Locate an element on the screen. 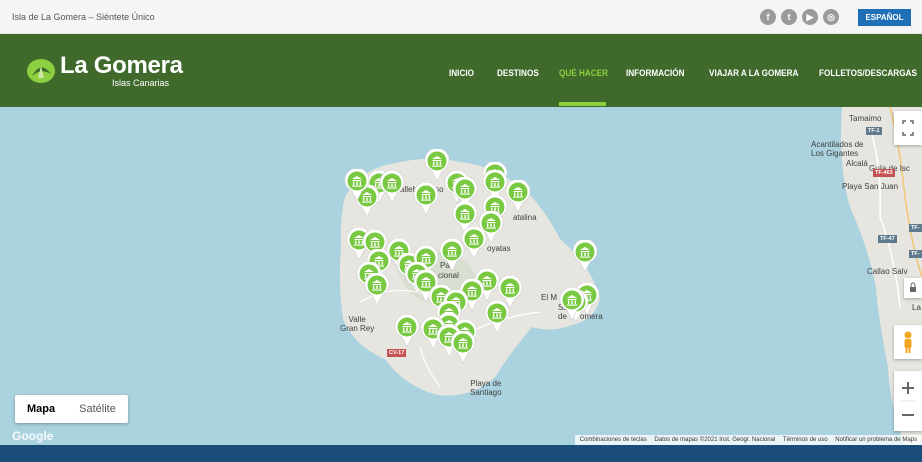  lock-button is located at coordinates (913, 288).